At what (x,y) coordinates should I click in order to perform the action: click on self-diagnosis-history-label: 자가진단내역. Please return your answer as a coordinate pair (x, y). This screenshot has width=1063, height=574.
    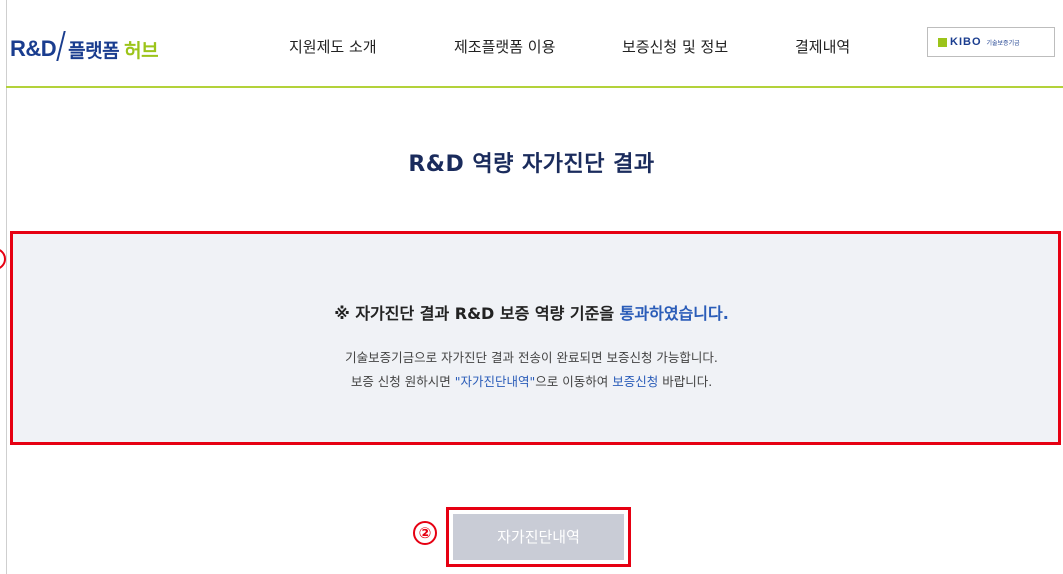
    Looking at the image, I should click on (538, 537).